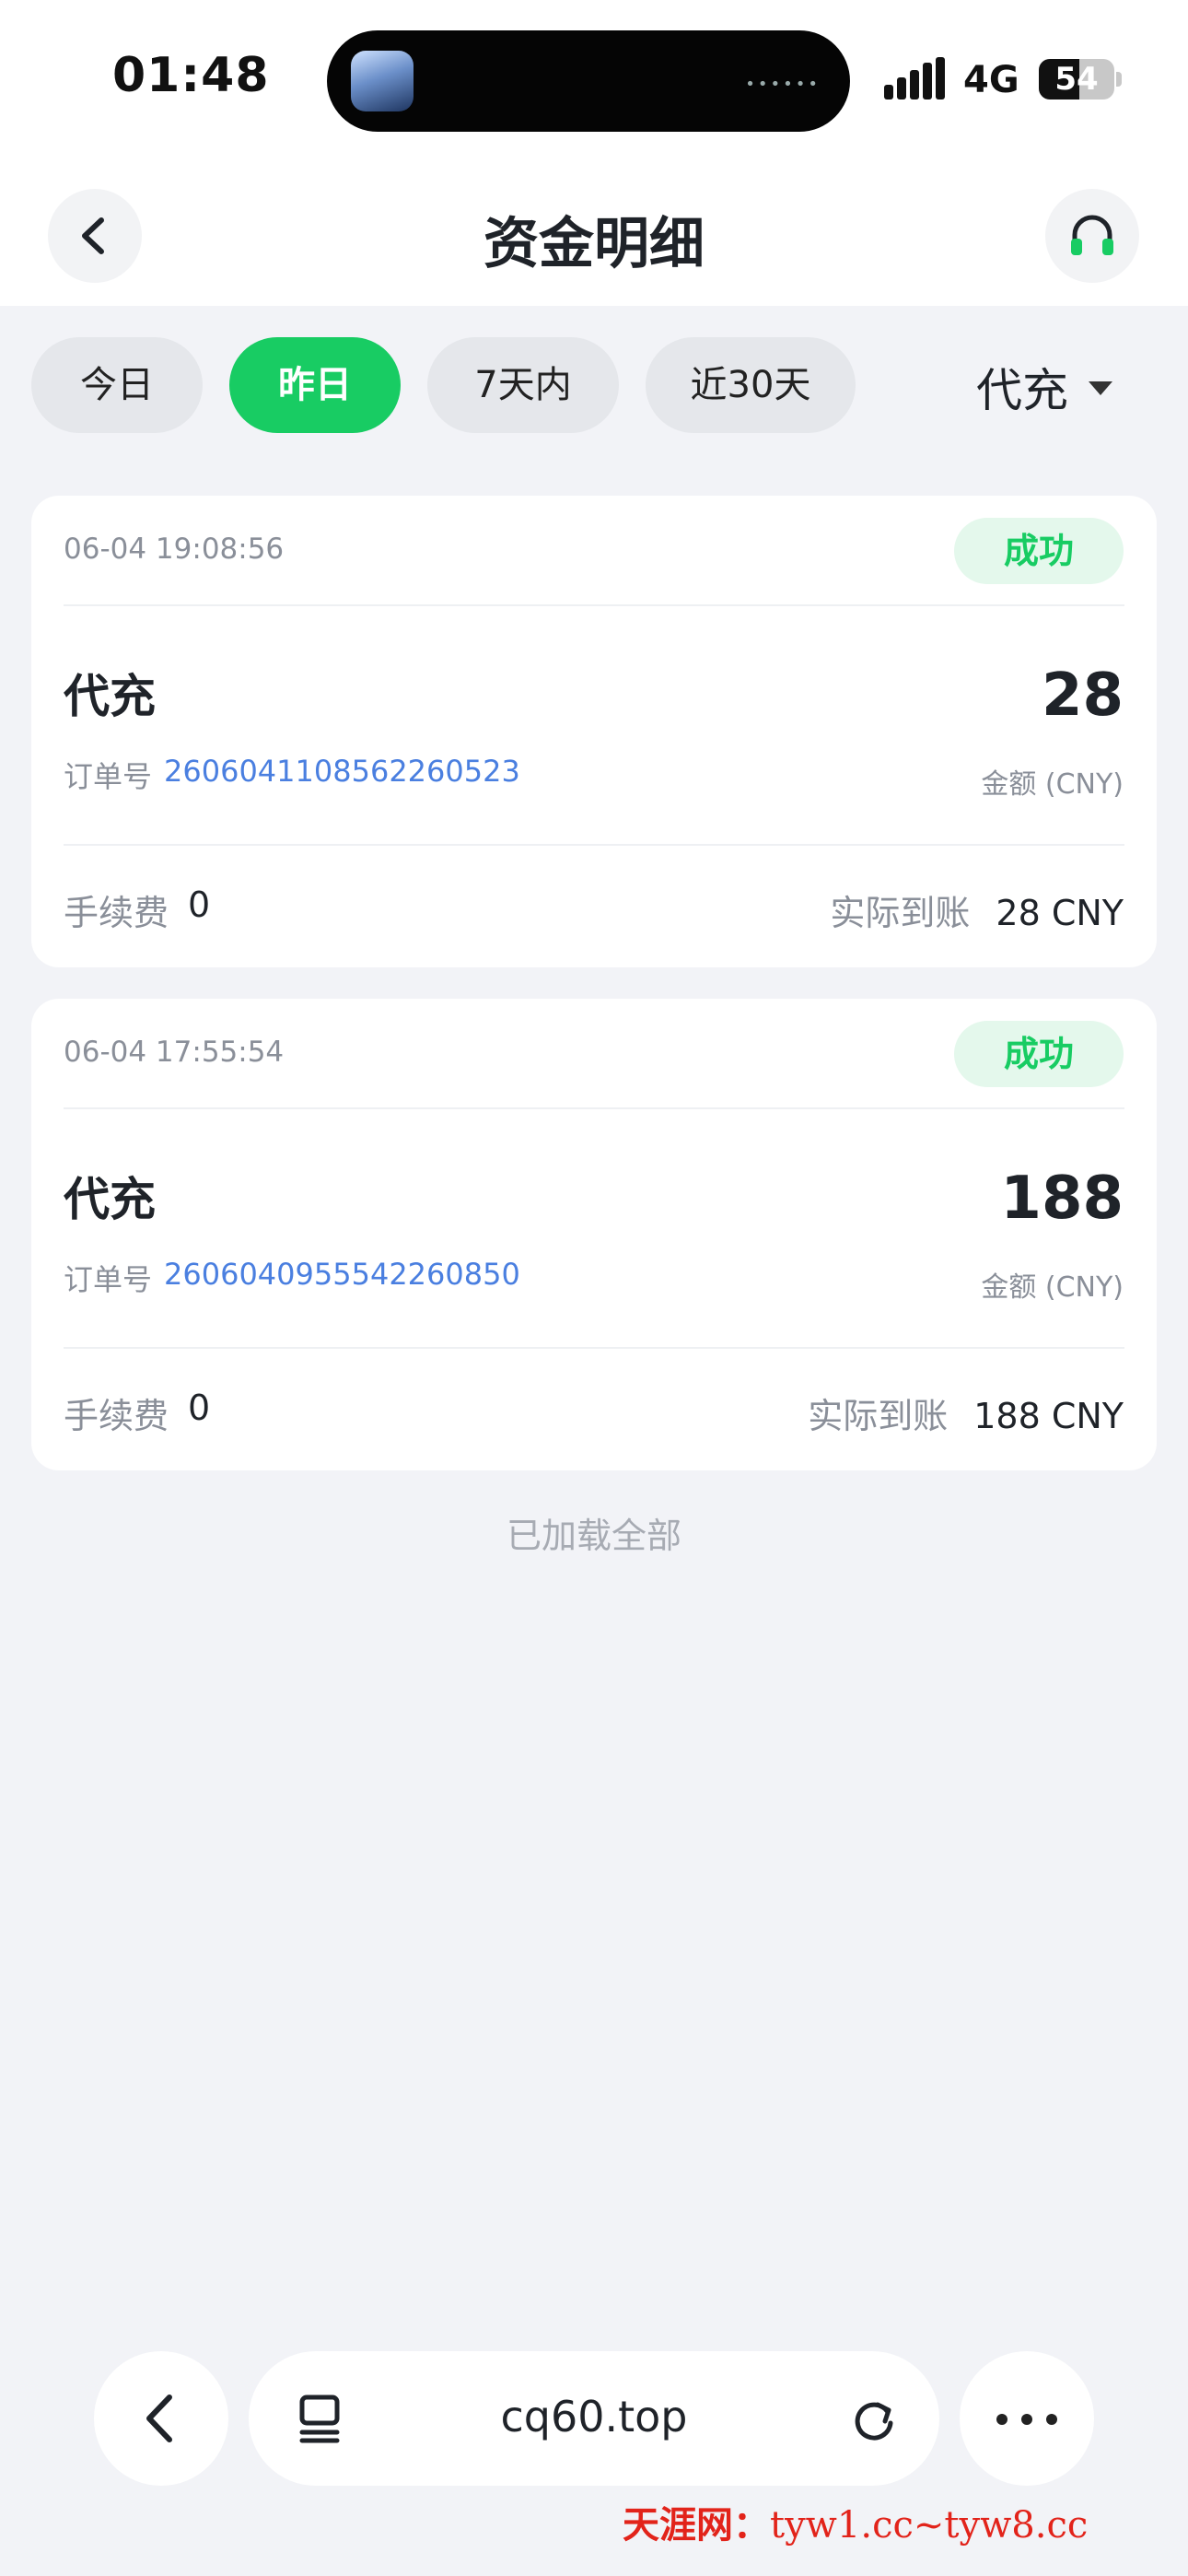  I want to click on more-dots-icon, so click(1026, 2419).